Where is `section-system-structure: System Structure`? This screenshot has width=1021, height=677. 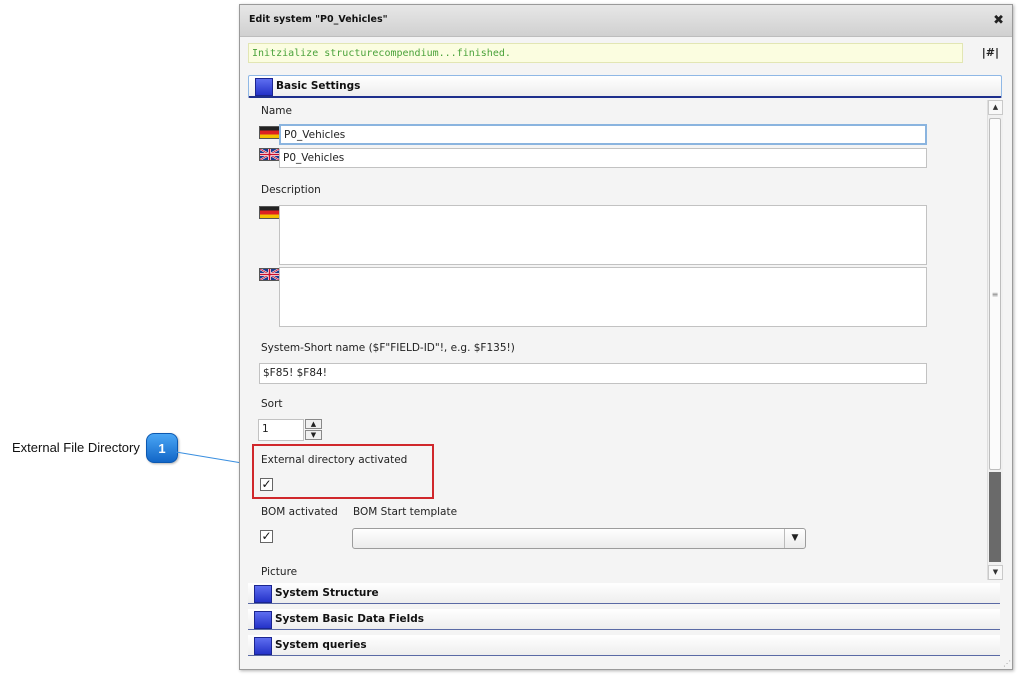
section-system-structure: System Structure is located at coordinates (624, 593).